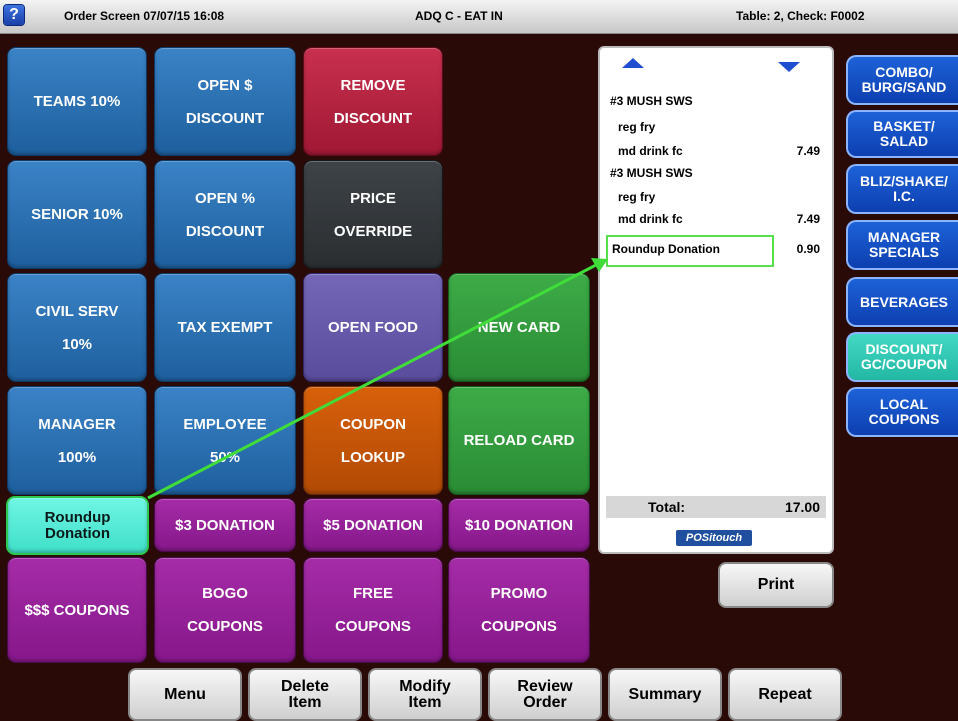 The width and height of the screenshot is (958, 721). What do you see at coordinates (224, 198) in the screenshot?
I see `button-label: OPEN %` at bounding box center [224, 198].